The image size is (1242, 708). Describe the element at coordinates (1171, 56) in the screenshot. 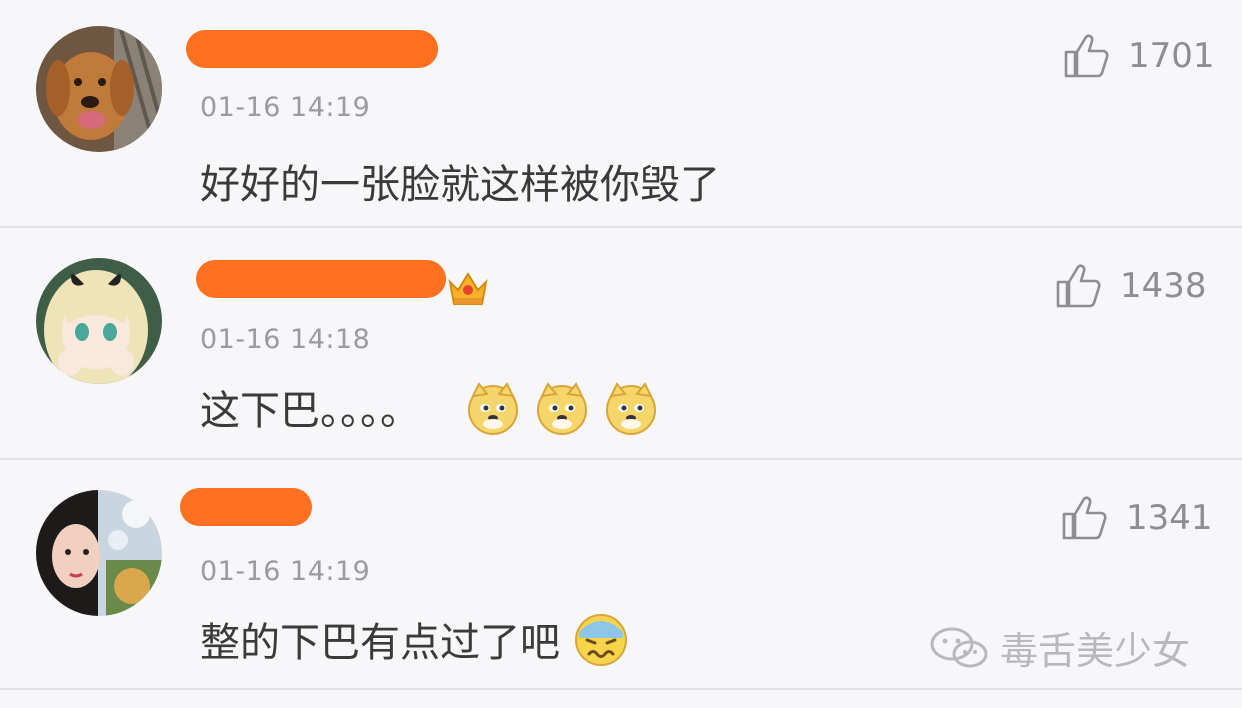

I see `like-count: 1701` at that location.